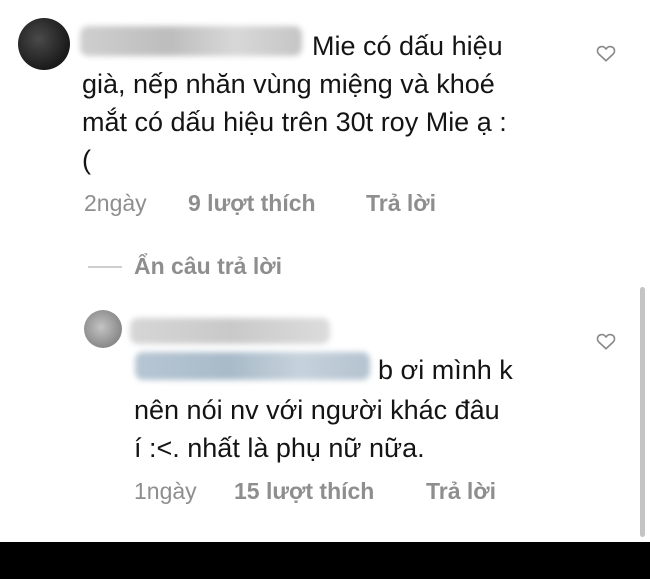 This screenshot has width=650, height=579. What do you see at coordinates (317, 410) in the screenshot?
I see `reply-text-line: nên nói nv với người khác đâu` at bounding box center [317, 410].